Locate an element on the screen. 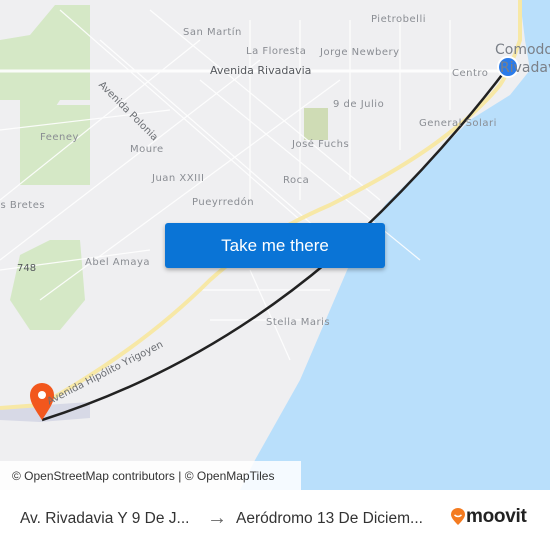  map-label-centro: Centro is located at coordinates (470, 73).